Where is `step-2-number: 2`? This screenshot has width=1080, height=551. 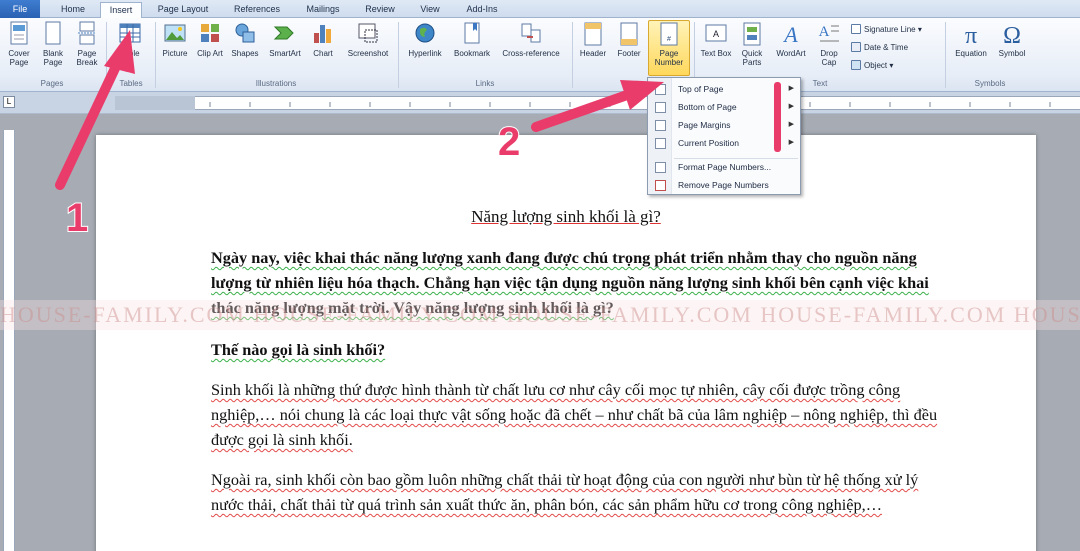 step-2-number: 2 is located at coordinates (509, 142).